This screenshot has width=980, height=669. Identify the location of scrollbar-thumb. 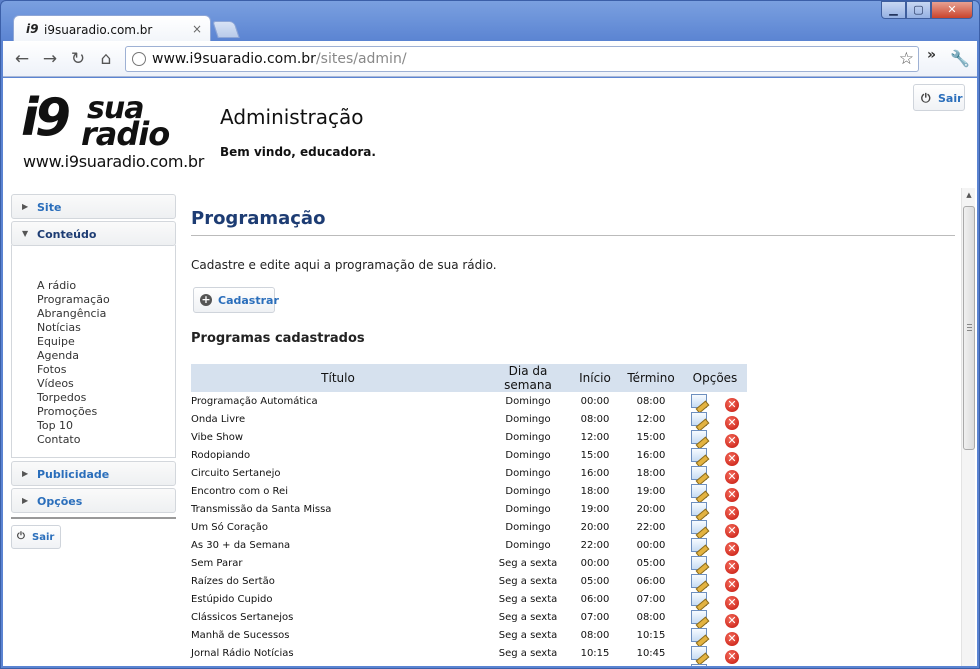
(969, 328).